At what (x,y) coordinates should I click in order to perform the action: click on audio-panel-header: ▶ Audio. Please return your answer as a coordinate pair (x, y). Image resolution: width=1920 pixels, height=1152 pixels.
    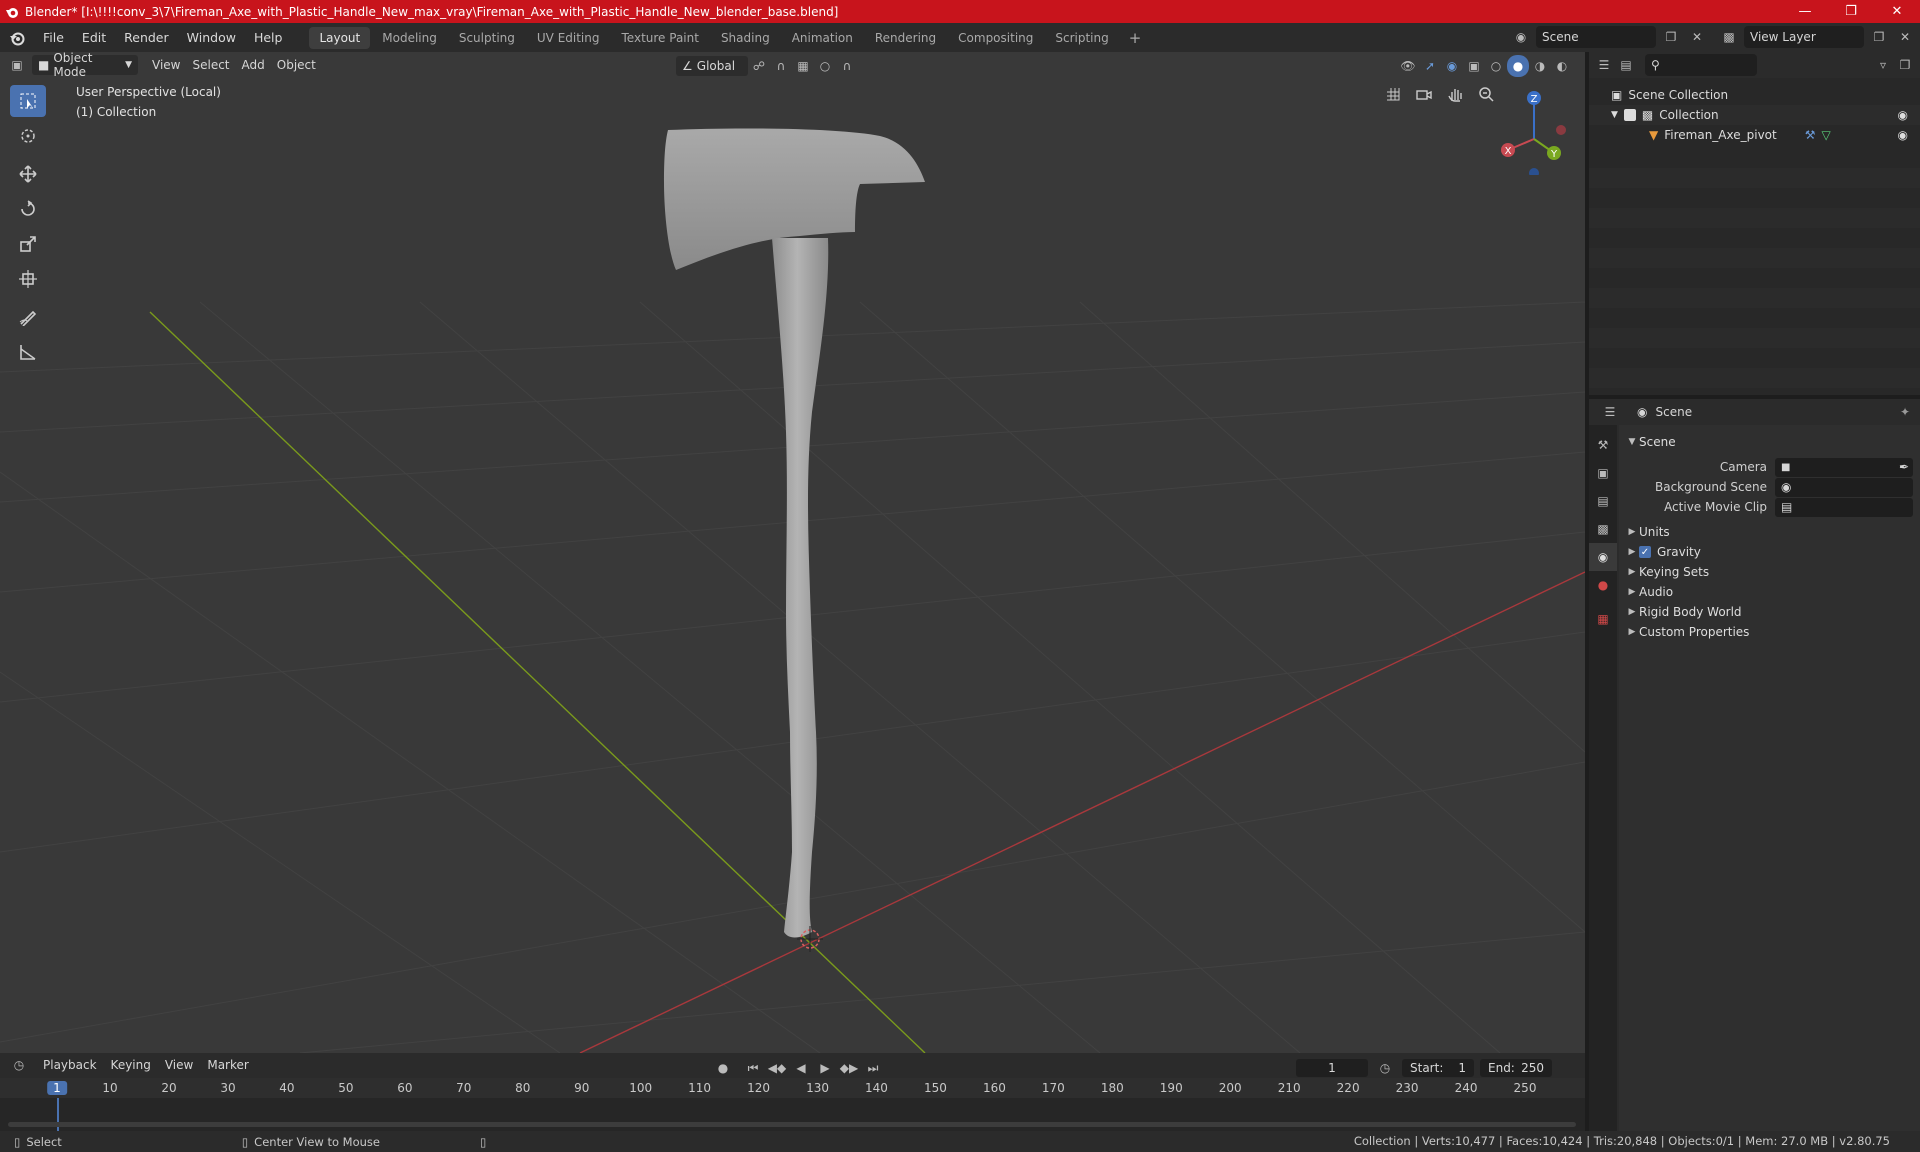
    Looking at the image, I should click on (1769, 592).